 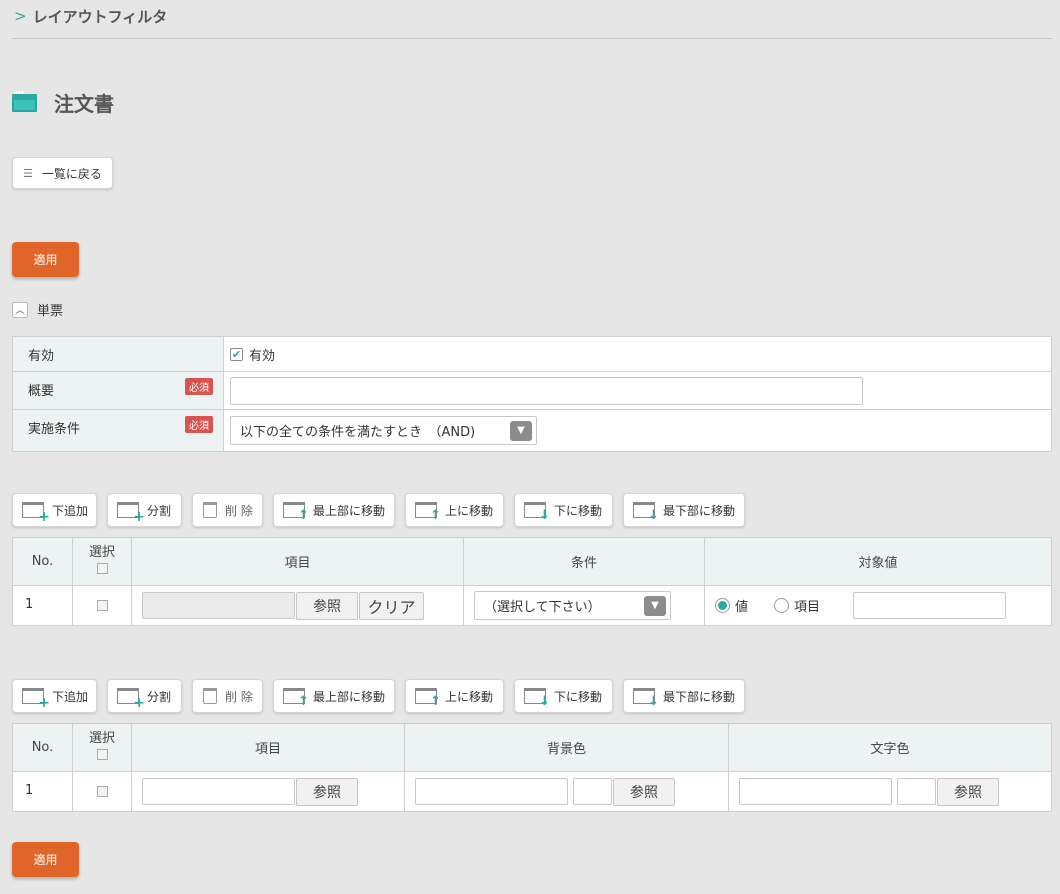 What do you see at coordinates (592, 791) in the screenshot?
I see `bg-color-swatch` at bounding box center [592, 791].